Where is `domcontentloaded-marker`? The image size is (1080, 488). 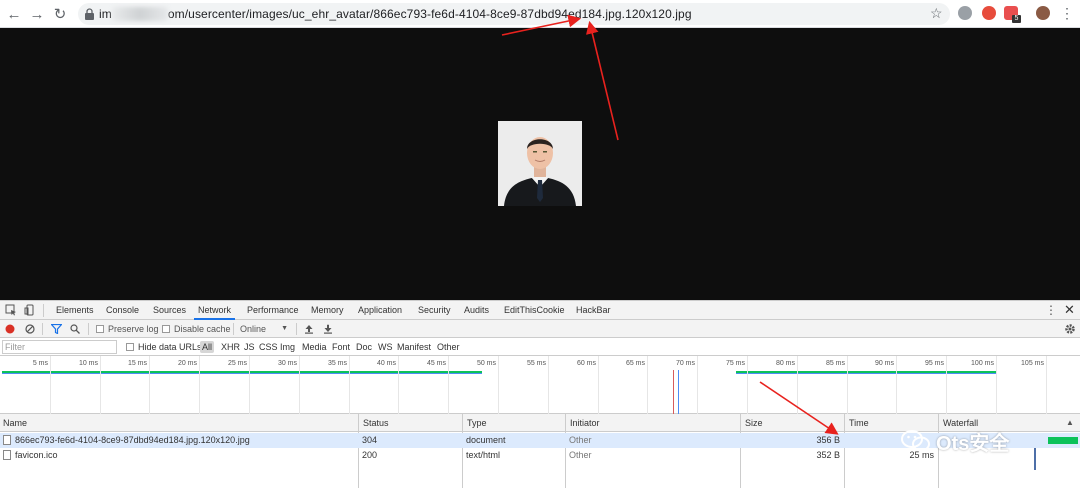
domcontentloaded-marker is located at coordinates (678, 392).